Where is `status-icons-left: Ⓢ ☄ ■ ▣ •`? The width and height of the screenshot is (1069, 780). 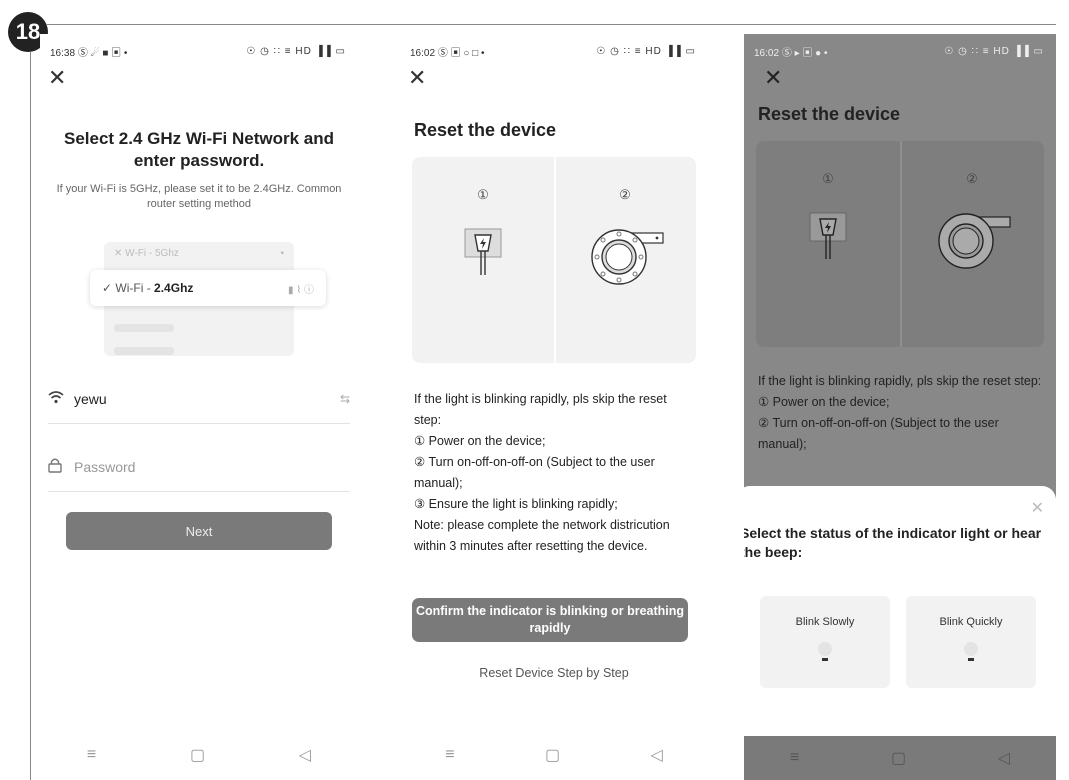
status-icons-left: Ⓢ ☄ ■ ▣ • is located at coordinates (102, 53).